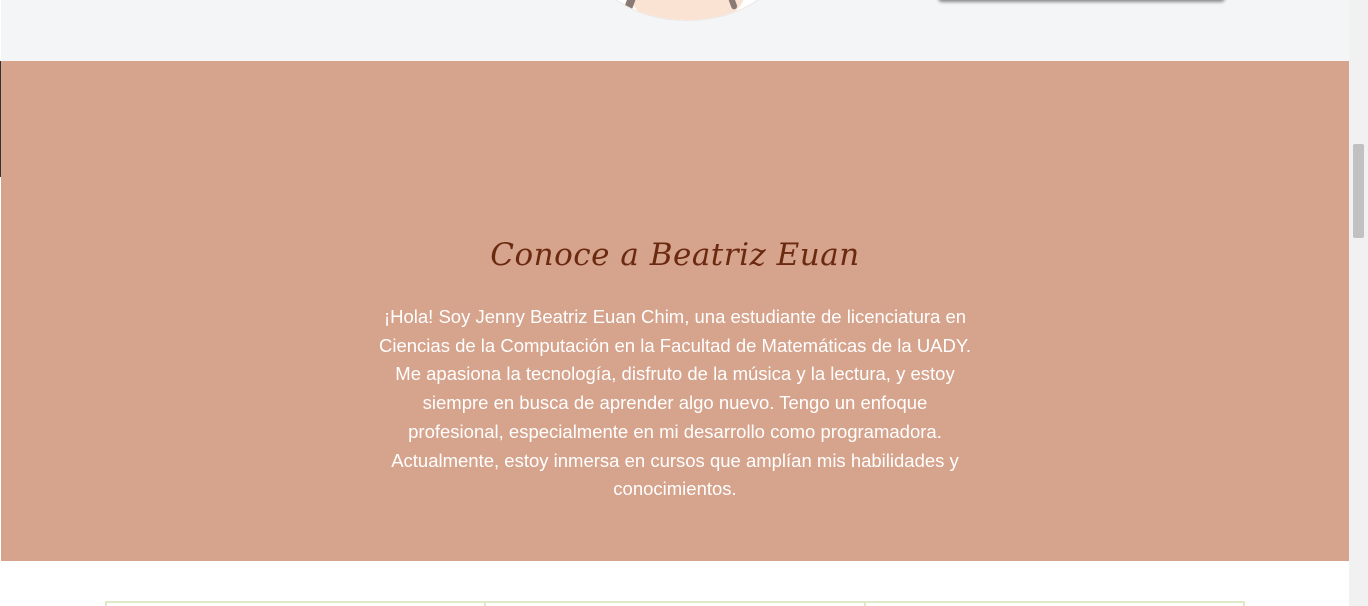 The width and height of the screenshot is (1368, 606). What do you see at coordinates (687, 10) in the screenshot?
I see `avatar` at bounding box center [687, 10].